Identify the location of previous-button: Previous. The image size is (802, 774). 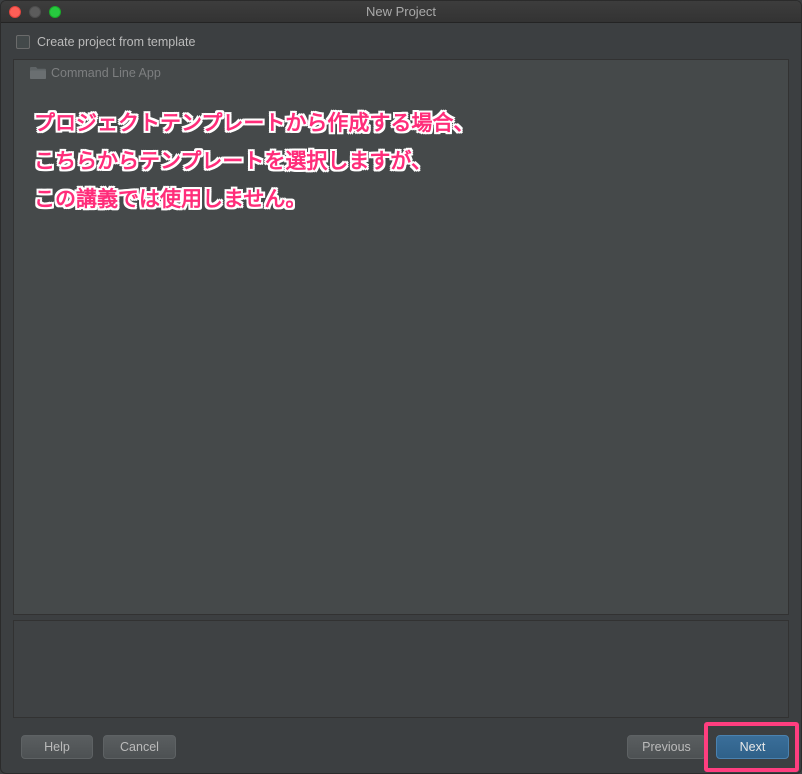
(666, 747).